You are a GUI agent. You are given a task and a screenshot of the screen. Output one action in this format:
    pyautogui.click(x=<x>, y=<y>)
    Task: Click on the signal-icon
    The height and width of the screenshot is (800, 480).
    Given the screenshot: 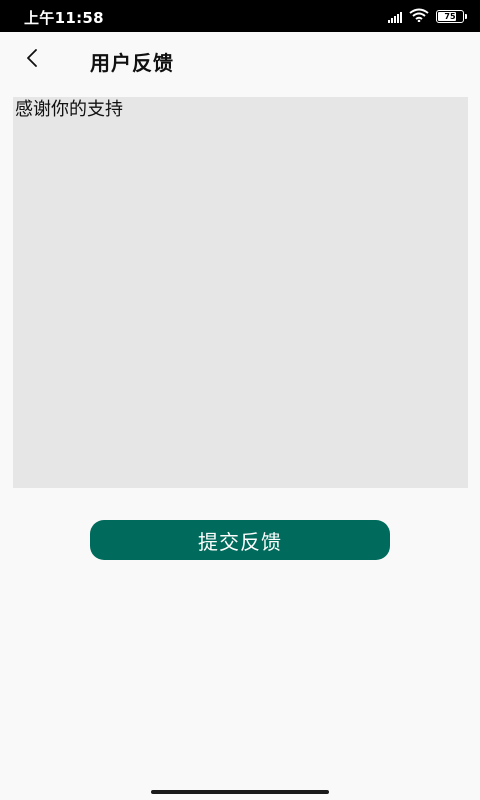 What is the action you would take?
    pyautogui.click(x=395, y=17)
    